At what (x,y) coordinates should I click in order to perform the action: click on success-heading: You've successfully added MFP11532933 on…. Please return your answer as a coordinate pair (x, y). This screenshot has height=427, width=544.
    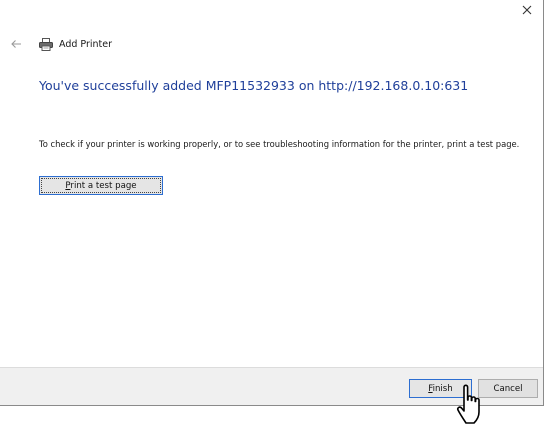
    Looking at the image, I should click on (254, 85).